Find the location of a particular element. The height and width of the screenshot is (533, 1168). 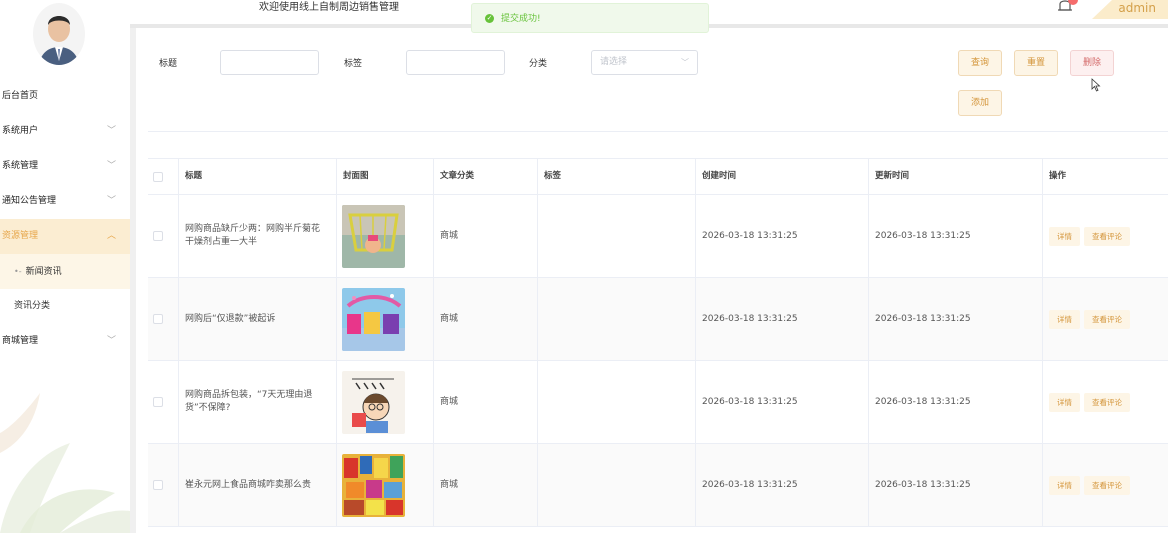

sidebar-item-label: 新闻资讯 is located at coordinates (43, 272).